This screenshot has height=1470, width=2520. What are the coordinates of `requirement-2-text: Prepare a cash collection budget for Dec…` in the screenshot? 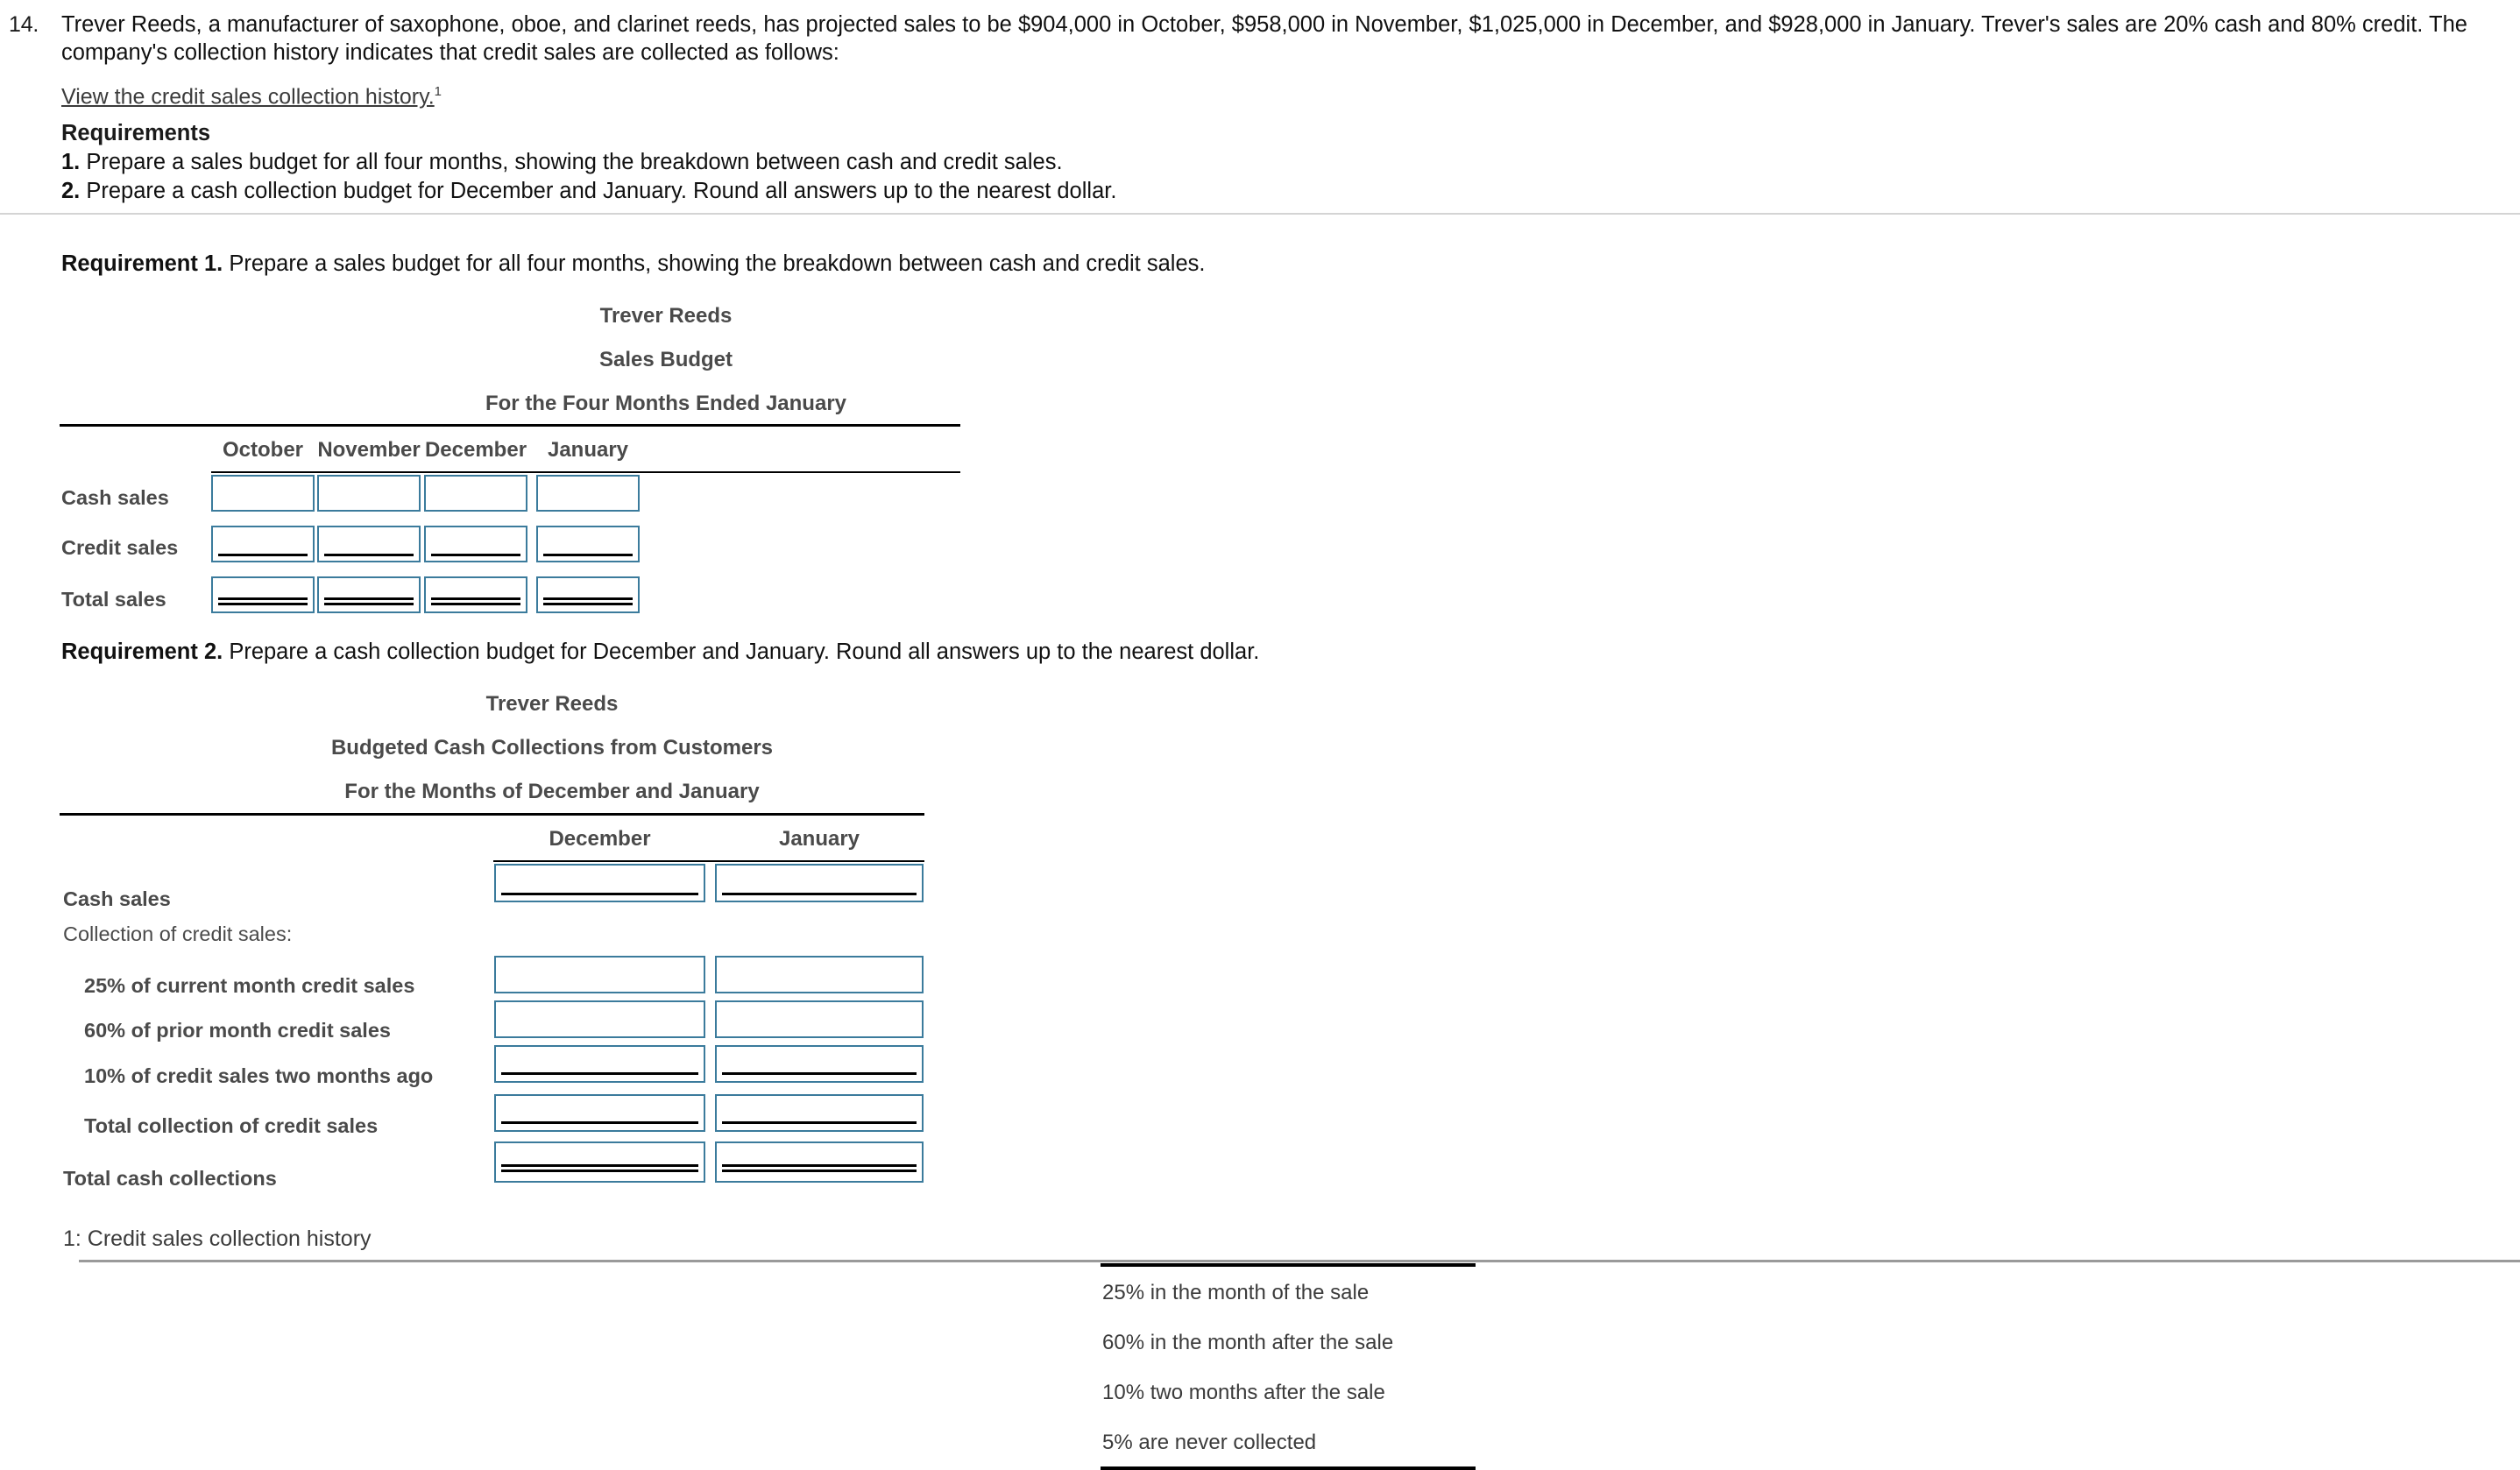 It's located at (601, 191).